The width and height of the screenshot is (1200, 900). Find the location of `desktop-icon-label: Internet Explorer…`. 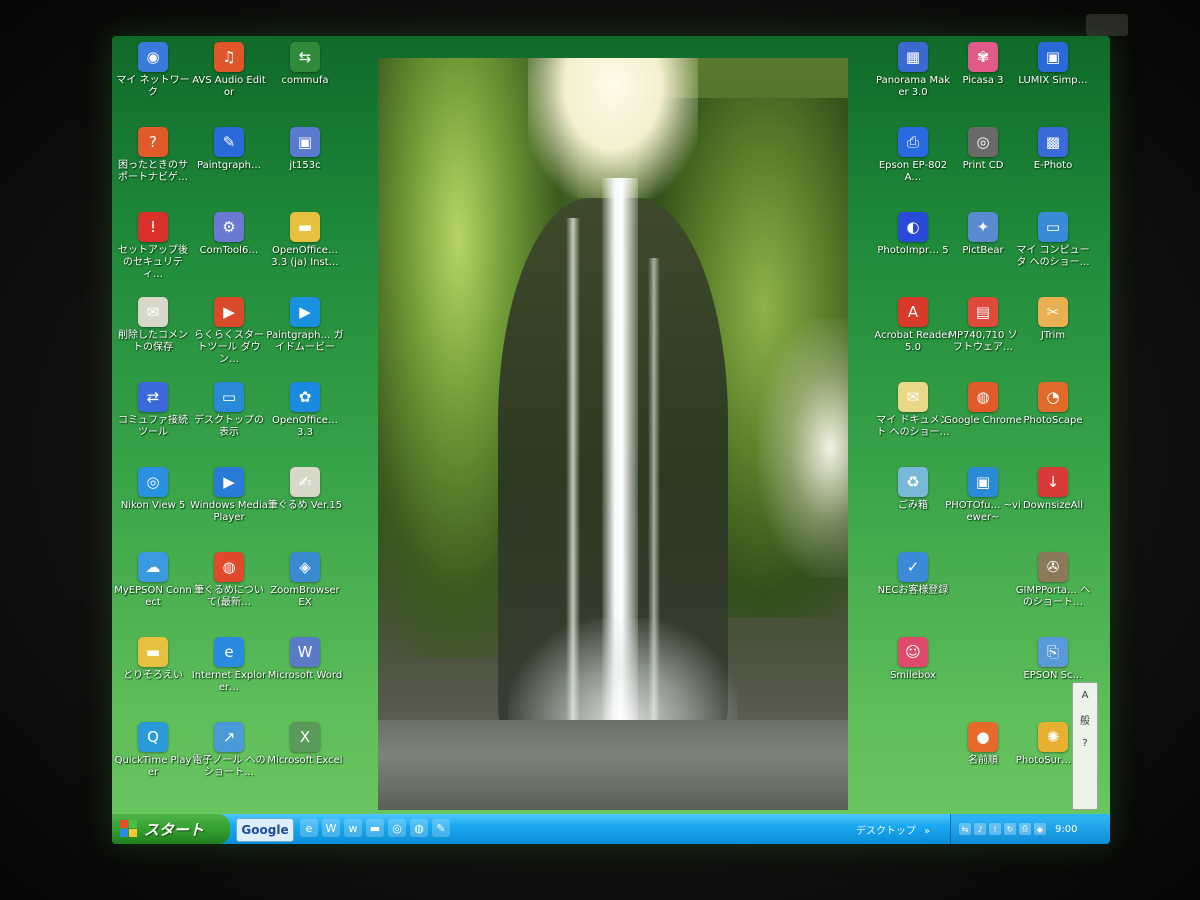

desktop-icon-label: Internet Explorer… is located at coordinates (229, 681).